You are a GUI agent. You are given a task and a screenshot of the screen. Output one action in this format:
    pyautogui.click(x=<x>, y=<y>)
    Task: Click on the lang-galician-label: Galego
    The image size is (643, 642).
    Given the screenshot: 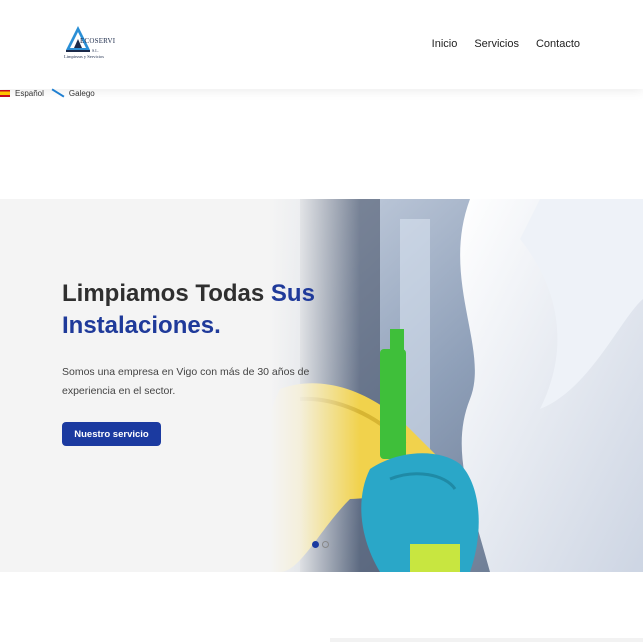 What is the action you would take?
    pyautogui.click(x=81, y=93)
    